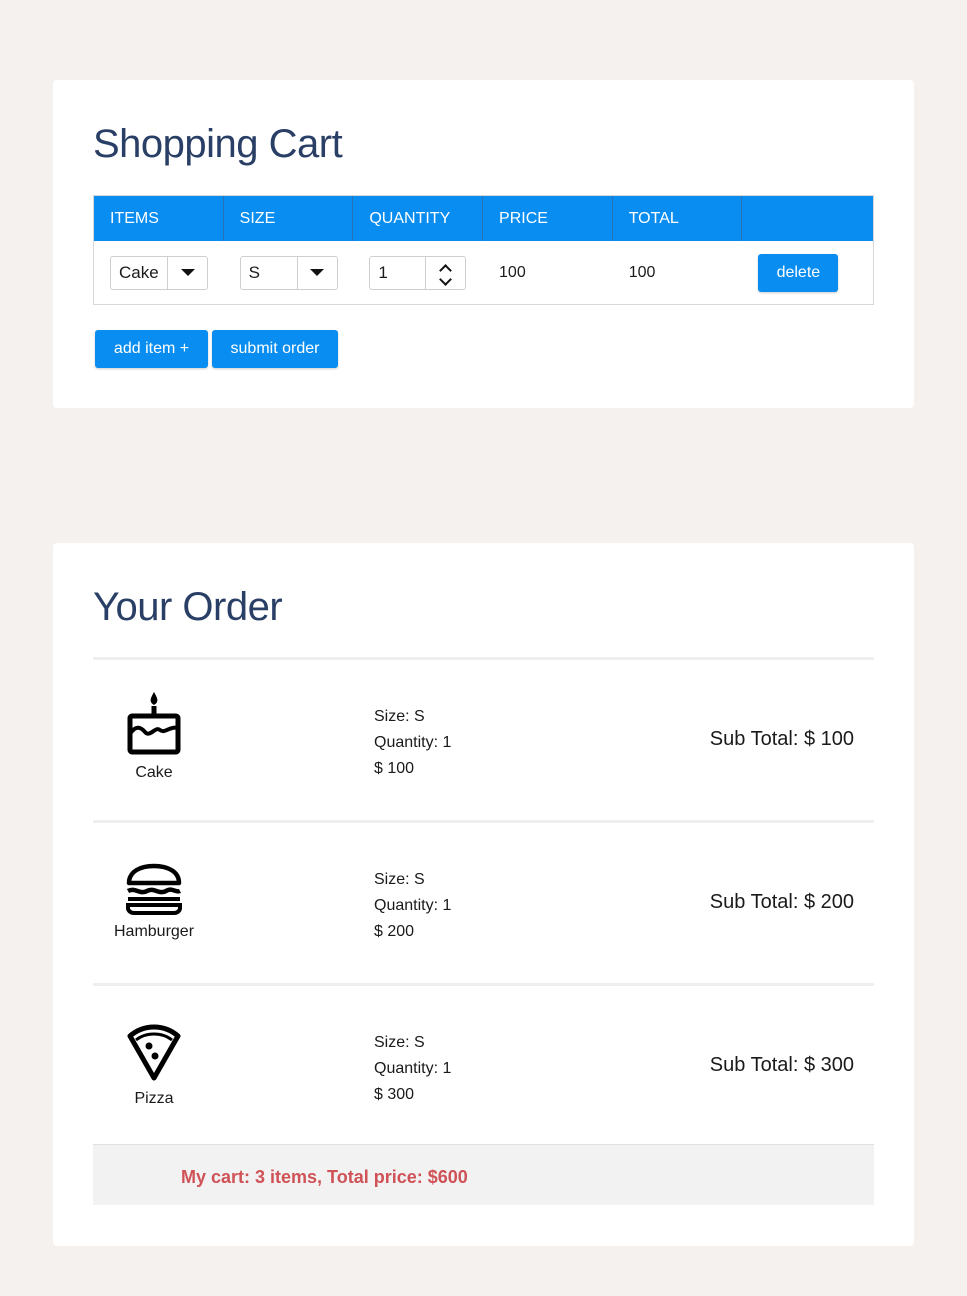 The width and height of the screenshot is (967, 1296). What do you see at coordinates (151, 349) in the screenshot?
I see `add-item-button: add item +` at bounding box center [151, 349].